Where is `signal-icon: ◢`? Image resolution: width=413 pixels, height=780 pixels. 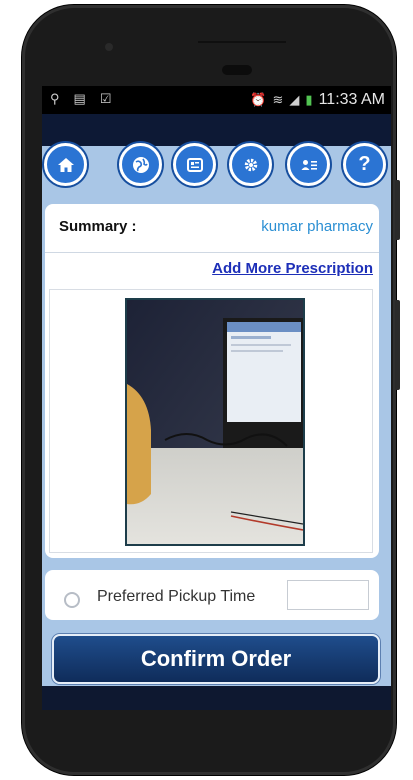 signal-icon: ◢ is located at coordinates (294, 99).